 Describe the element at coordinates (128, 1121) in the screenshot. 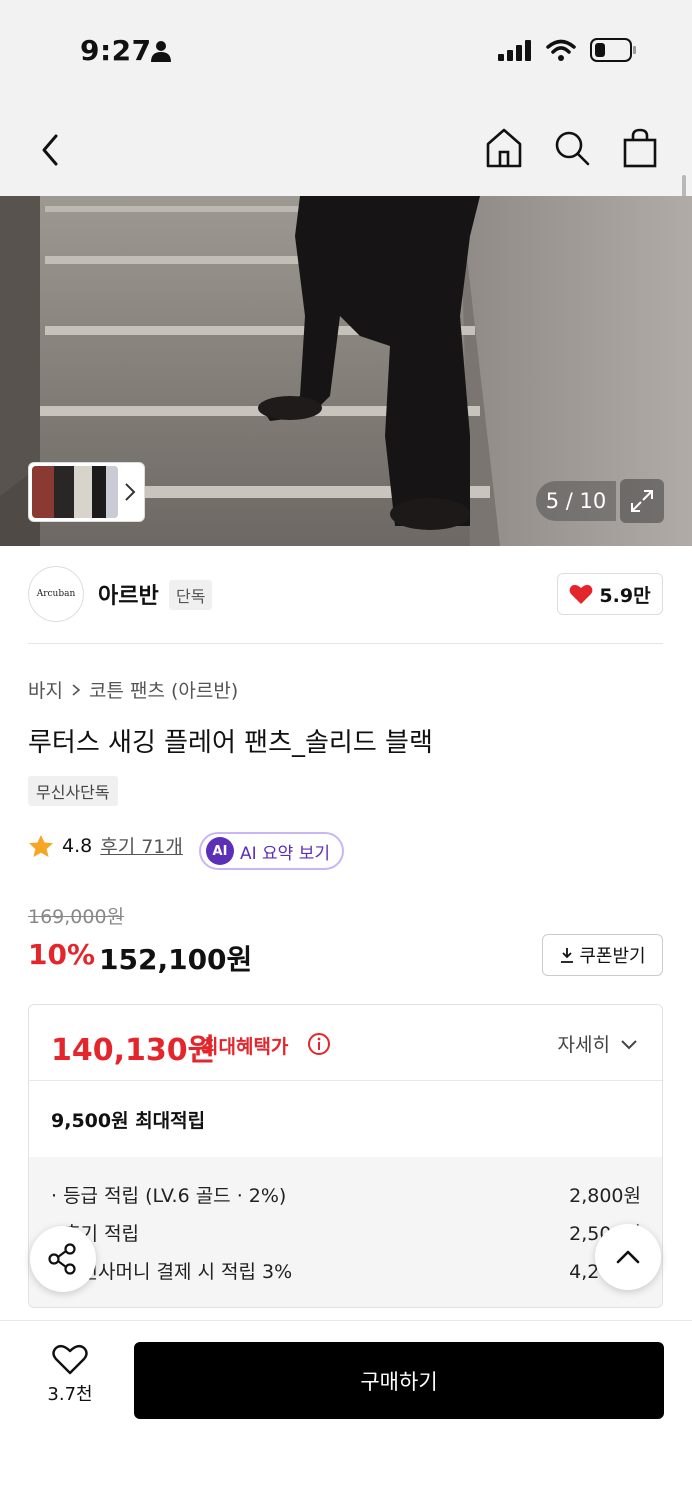

I see `points-total: 9,500원 최대적립` at that location.